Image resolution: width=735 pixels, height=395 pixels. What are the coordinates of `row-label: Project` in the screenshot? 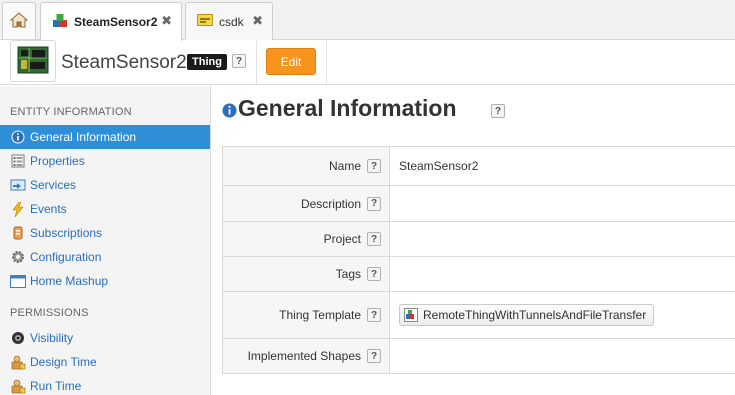 It's located at (342, 239).